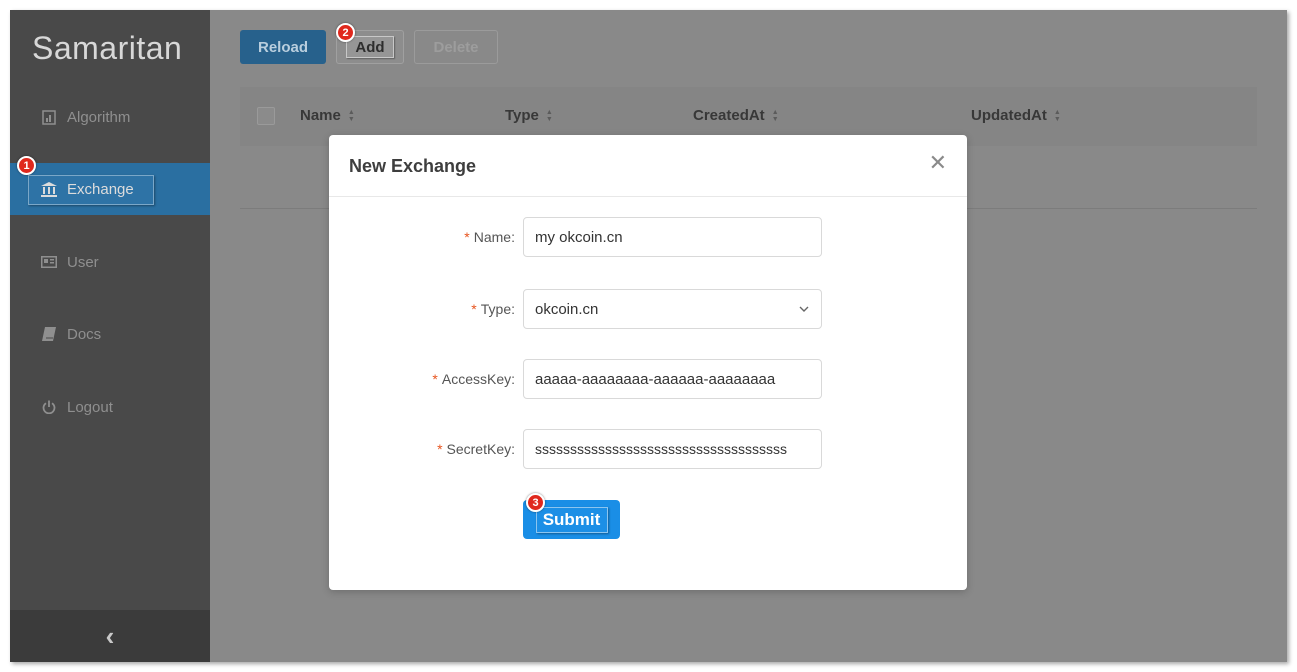 This screenshot has width=1297, height=672. I want to click on reload-button: Reload, so click(283, 47).